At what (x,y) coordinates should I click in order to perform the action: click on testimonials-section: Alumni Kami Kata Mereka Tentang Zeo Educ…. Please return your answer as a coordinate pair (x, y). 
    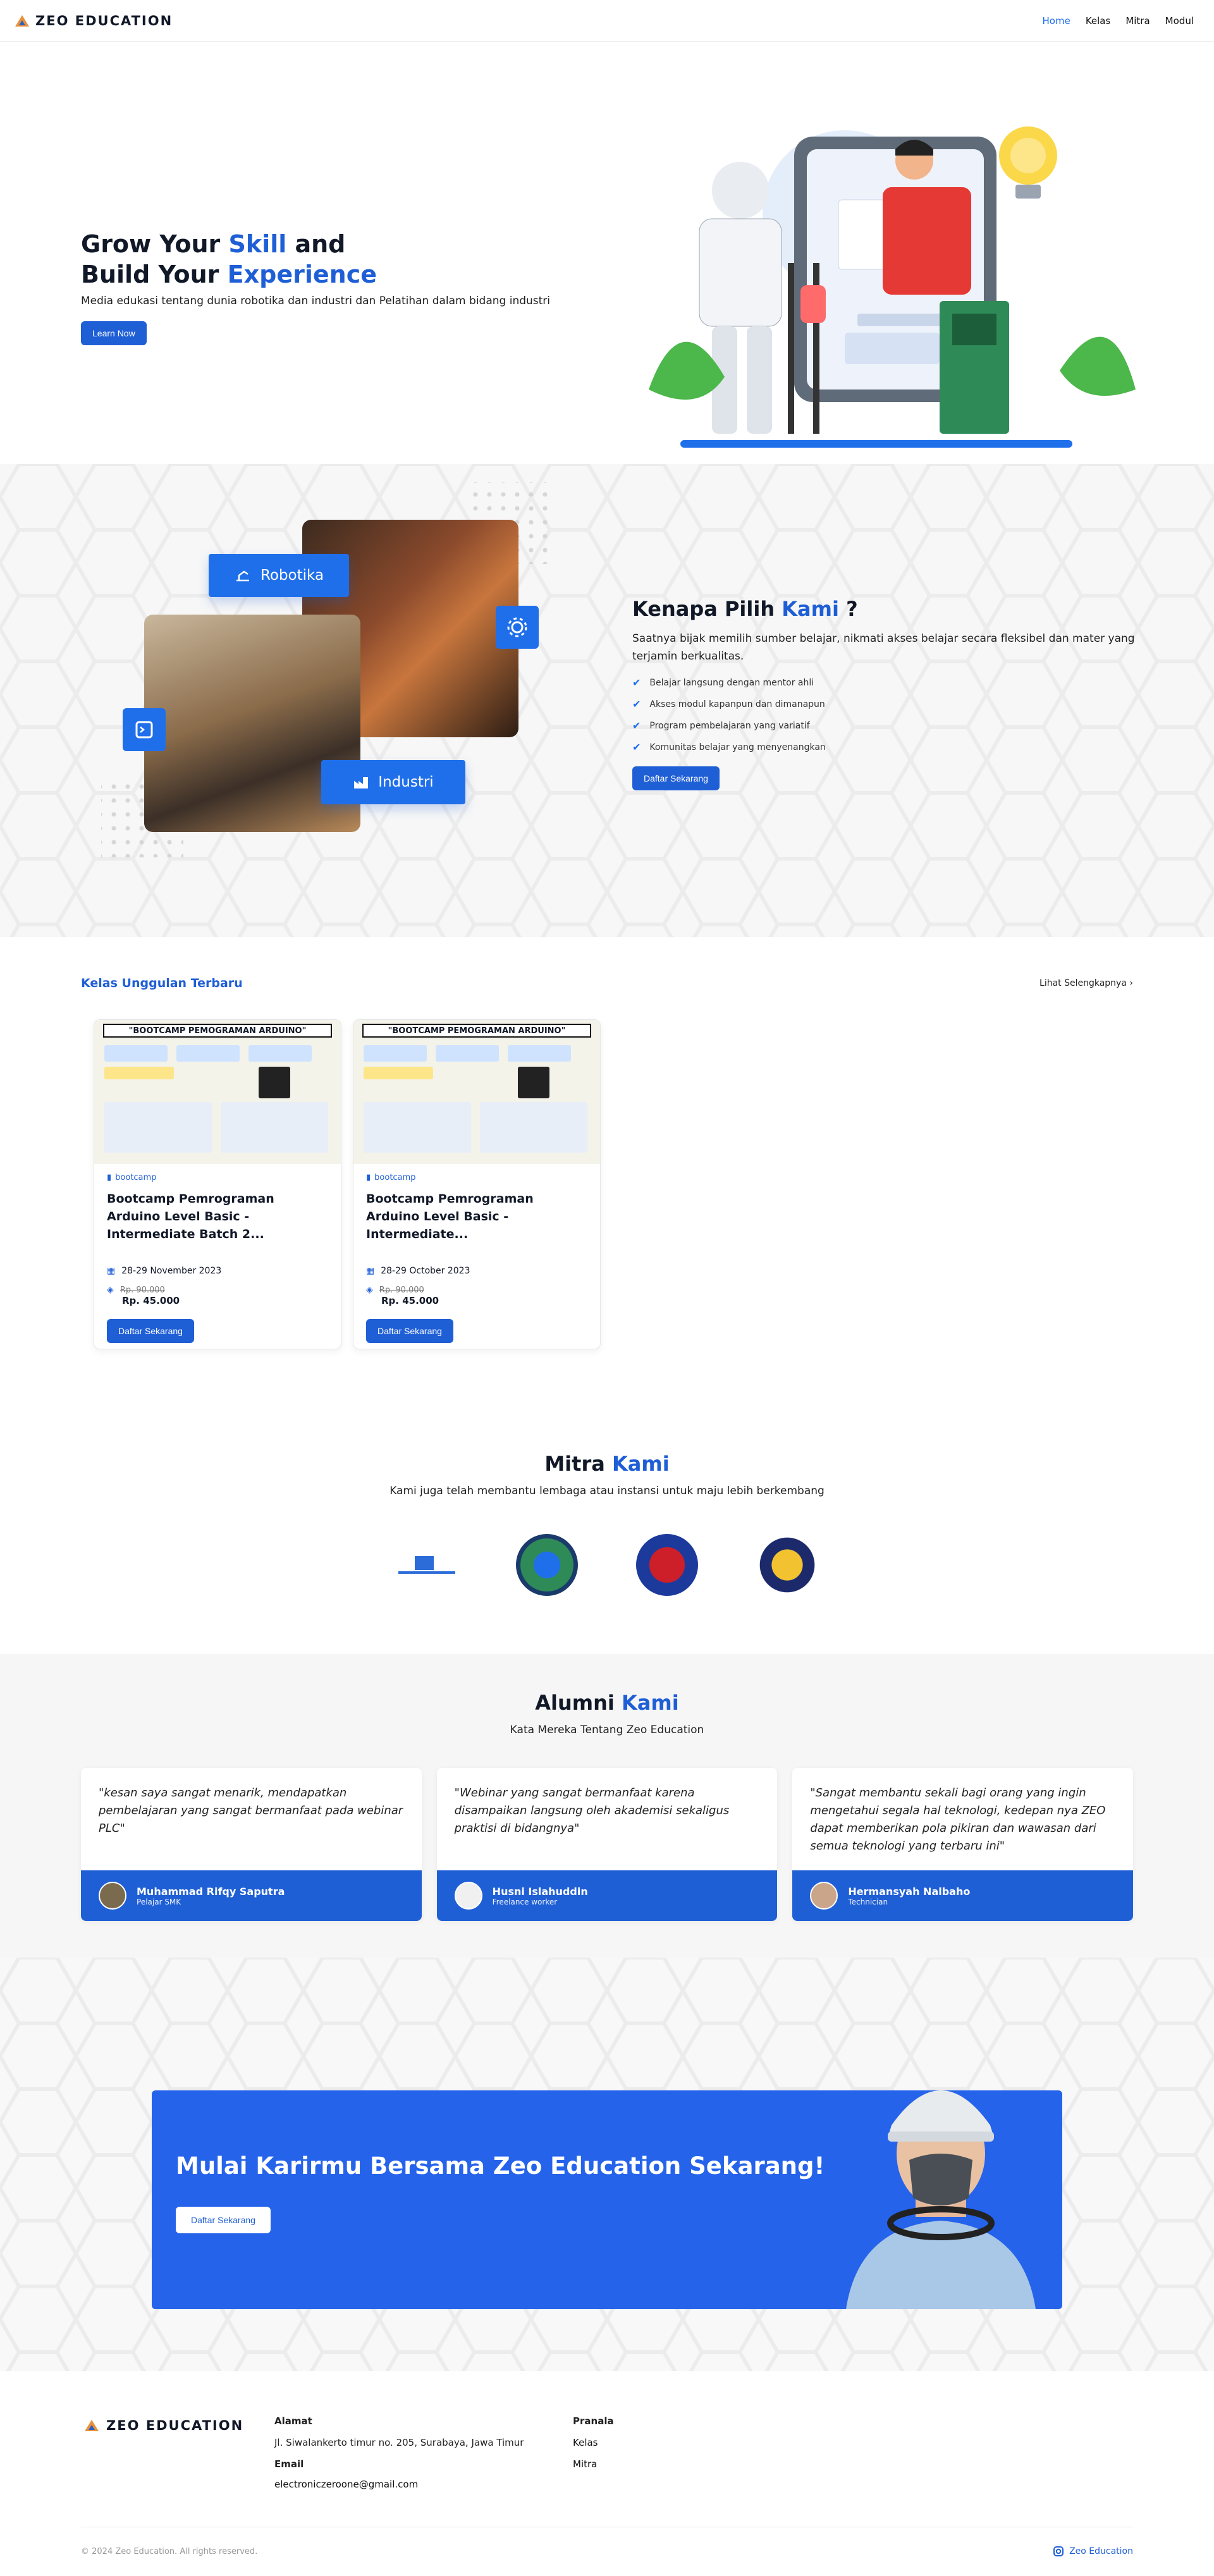
    Looking at the image, I should click on (607, 1806).